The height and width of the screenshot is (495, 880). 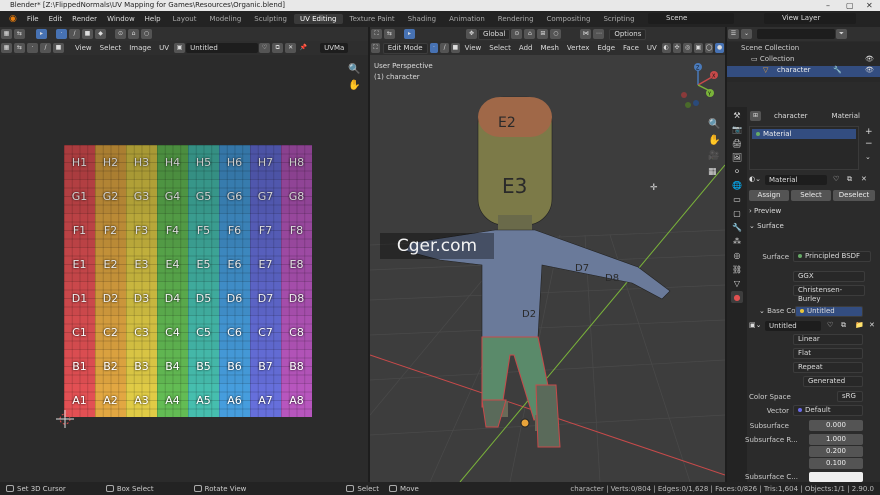 I want to click on zoom-icon: 🔍, so click(x=354, y=69).